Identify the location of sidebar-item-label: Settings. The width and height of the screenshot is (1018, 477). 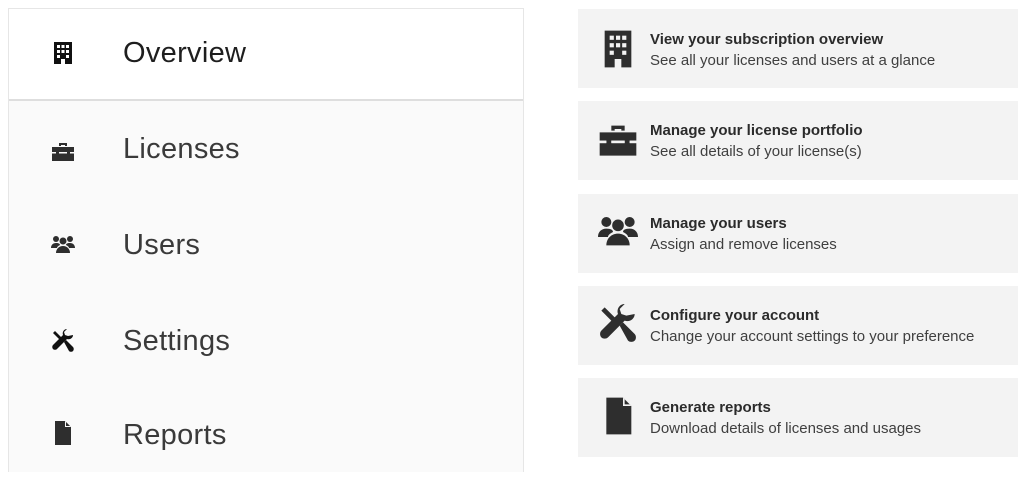
(177, 341).